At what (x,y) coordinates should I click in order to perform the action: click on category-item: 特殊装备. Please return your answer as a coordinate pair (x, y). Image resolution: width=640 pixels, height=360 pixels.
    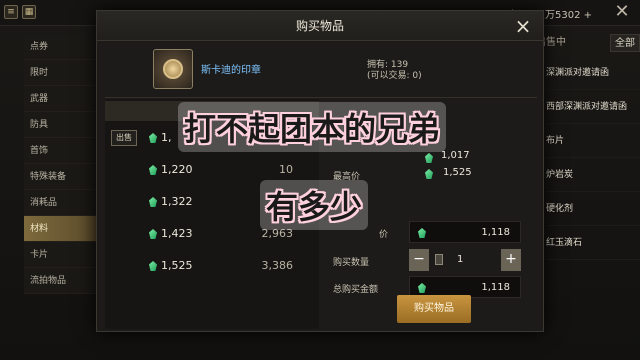
    Looking at the image, I should click on (62, 177).